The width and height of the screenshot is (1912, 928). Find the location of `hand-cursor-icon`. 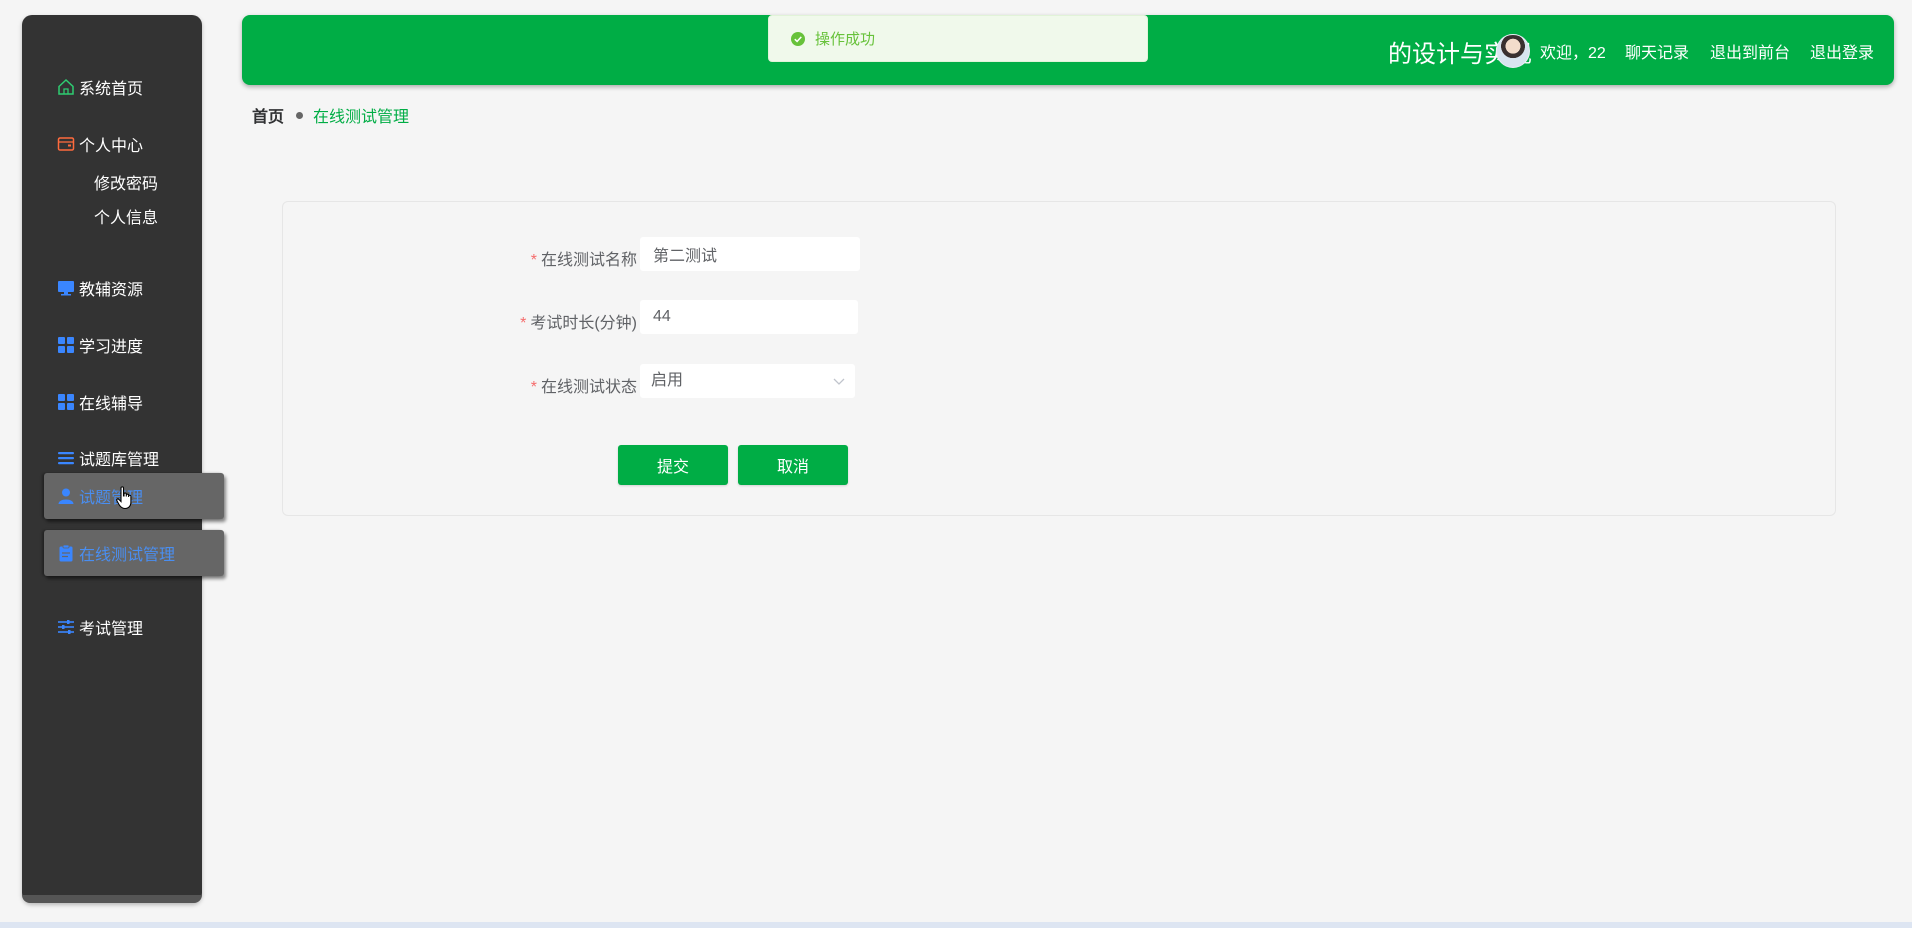

hand-cursor-icon is located at coordinates (124, 498).